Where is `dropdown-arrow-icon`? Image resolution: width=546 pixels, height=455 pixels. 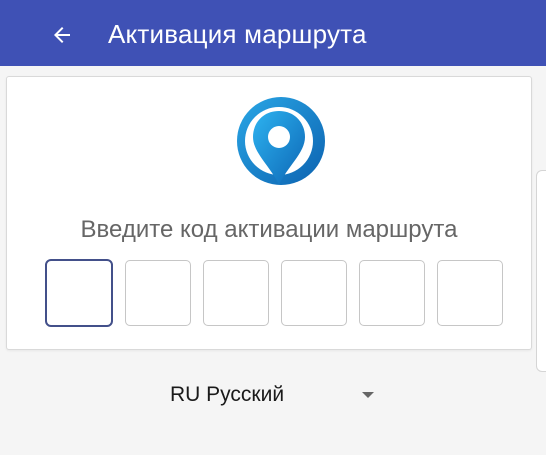
dropdown-arrow-icon is located at coordinates (368, 395).